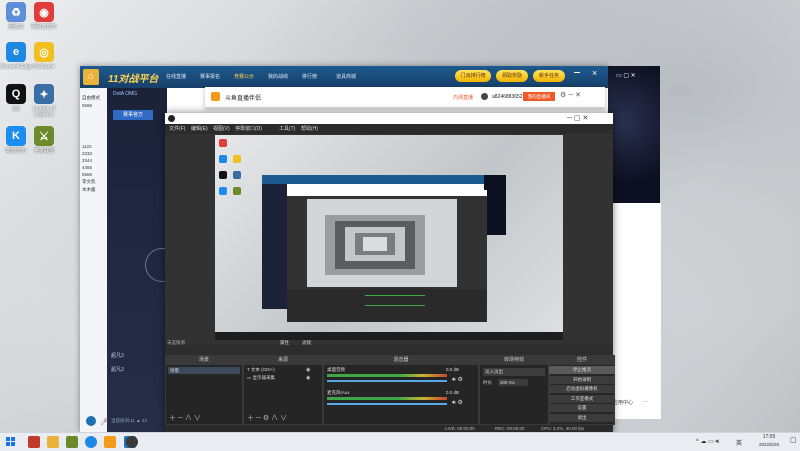 The width and height of the screenshot is (800, 451). I want to click on desktop-icon: ◎ WeGame, so click(44, 56).